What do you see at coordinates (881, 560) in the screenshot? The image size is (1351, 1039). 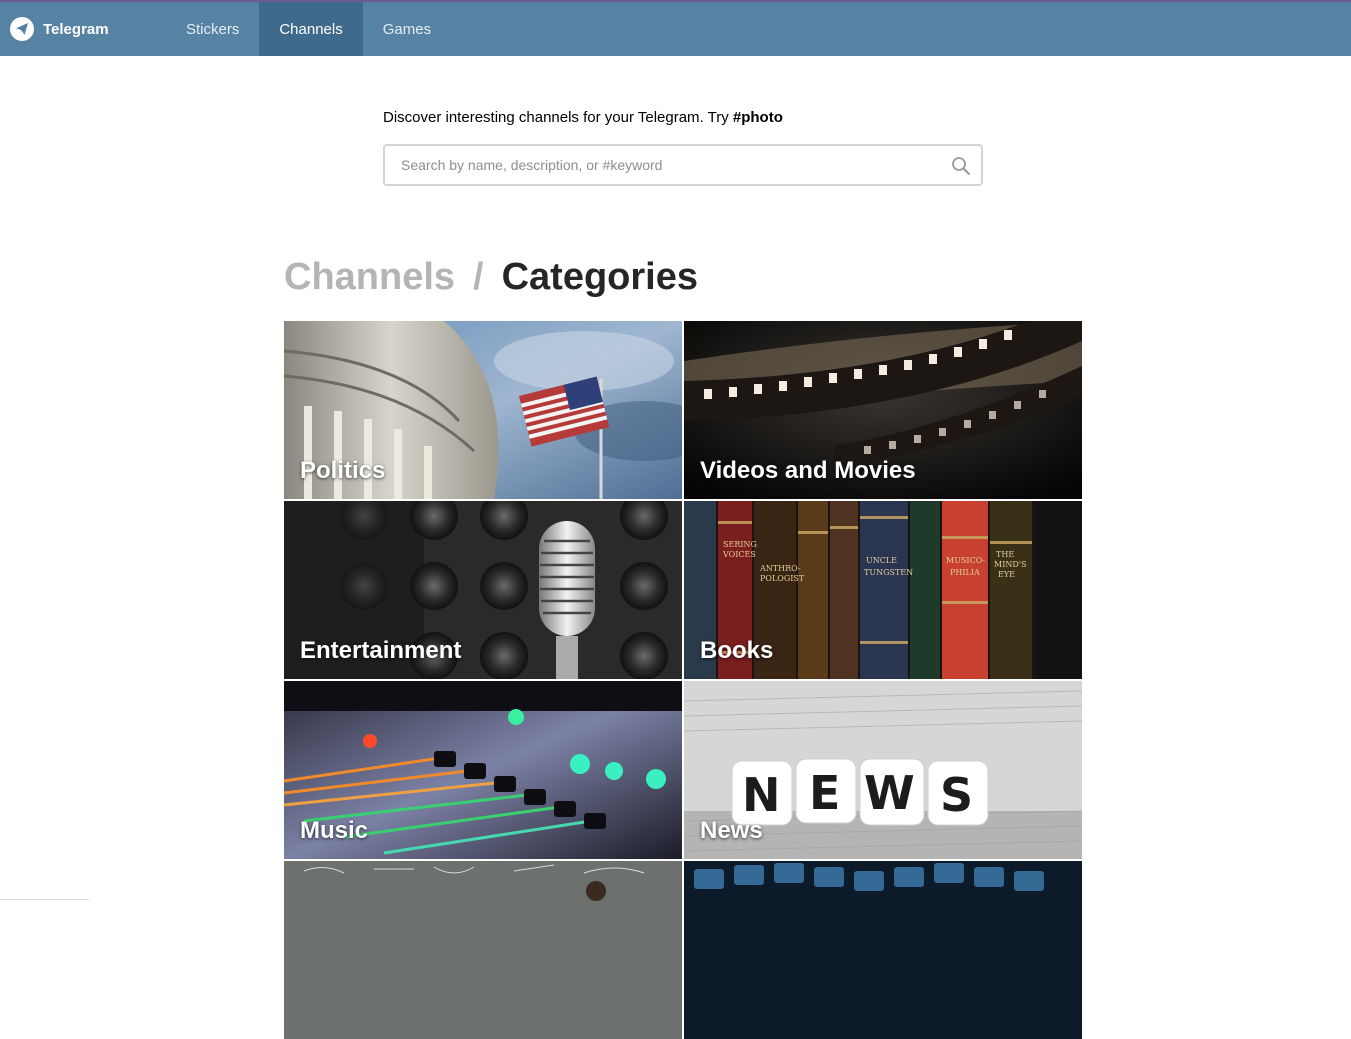 I see `svg-text: UNCLE` at bounding box center [881, 560].